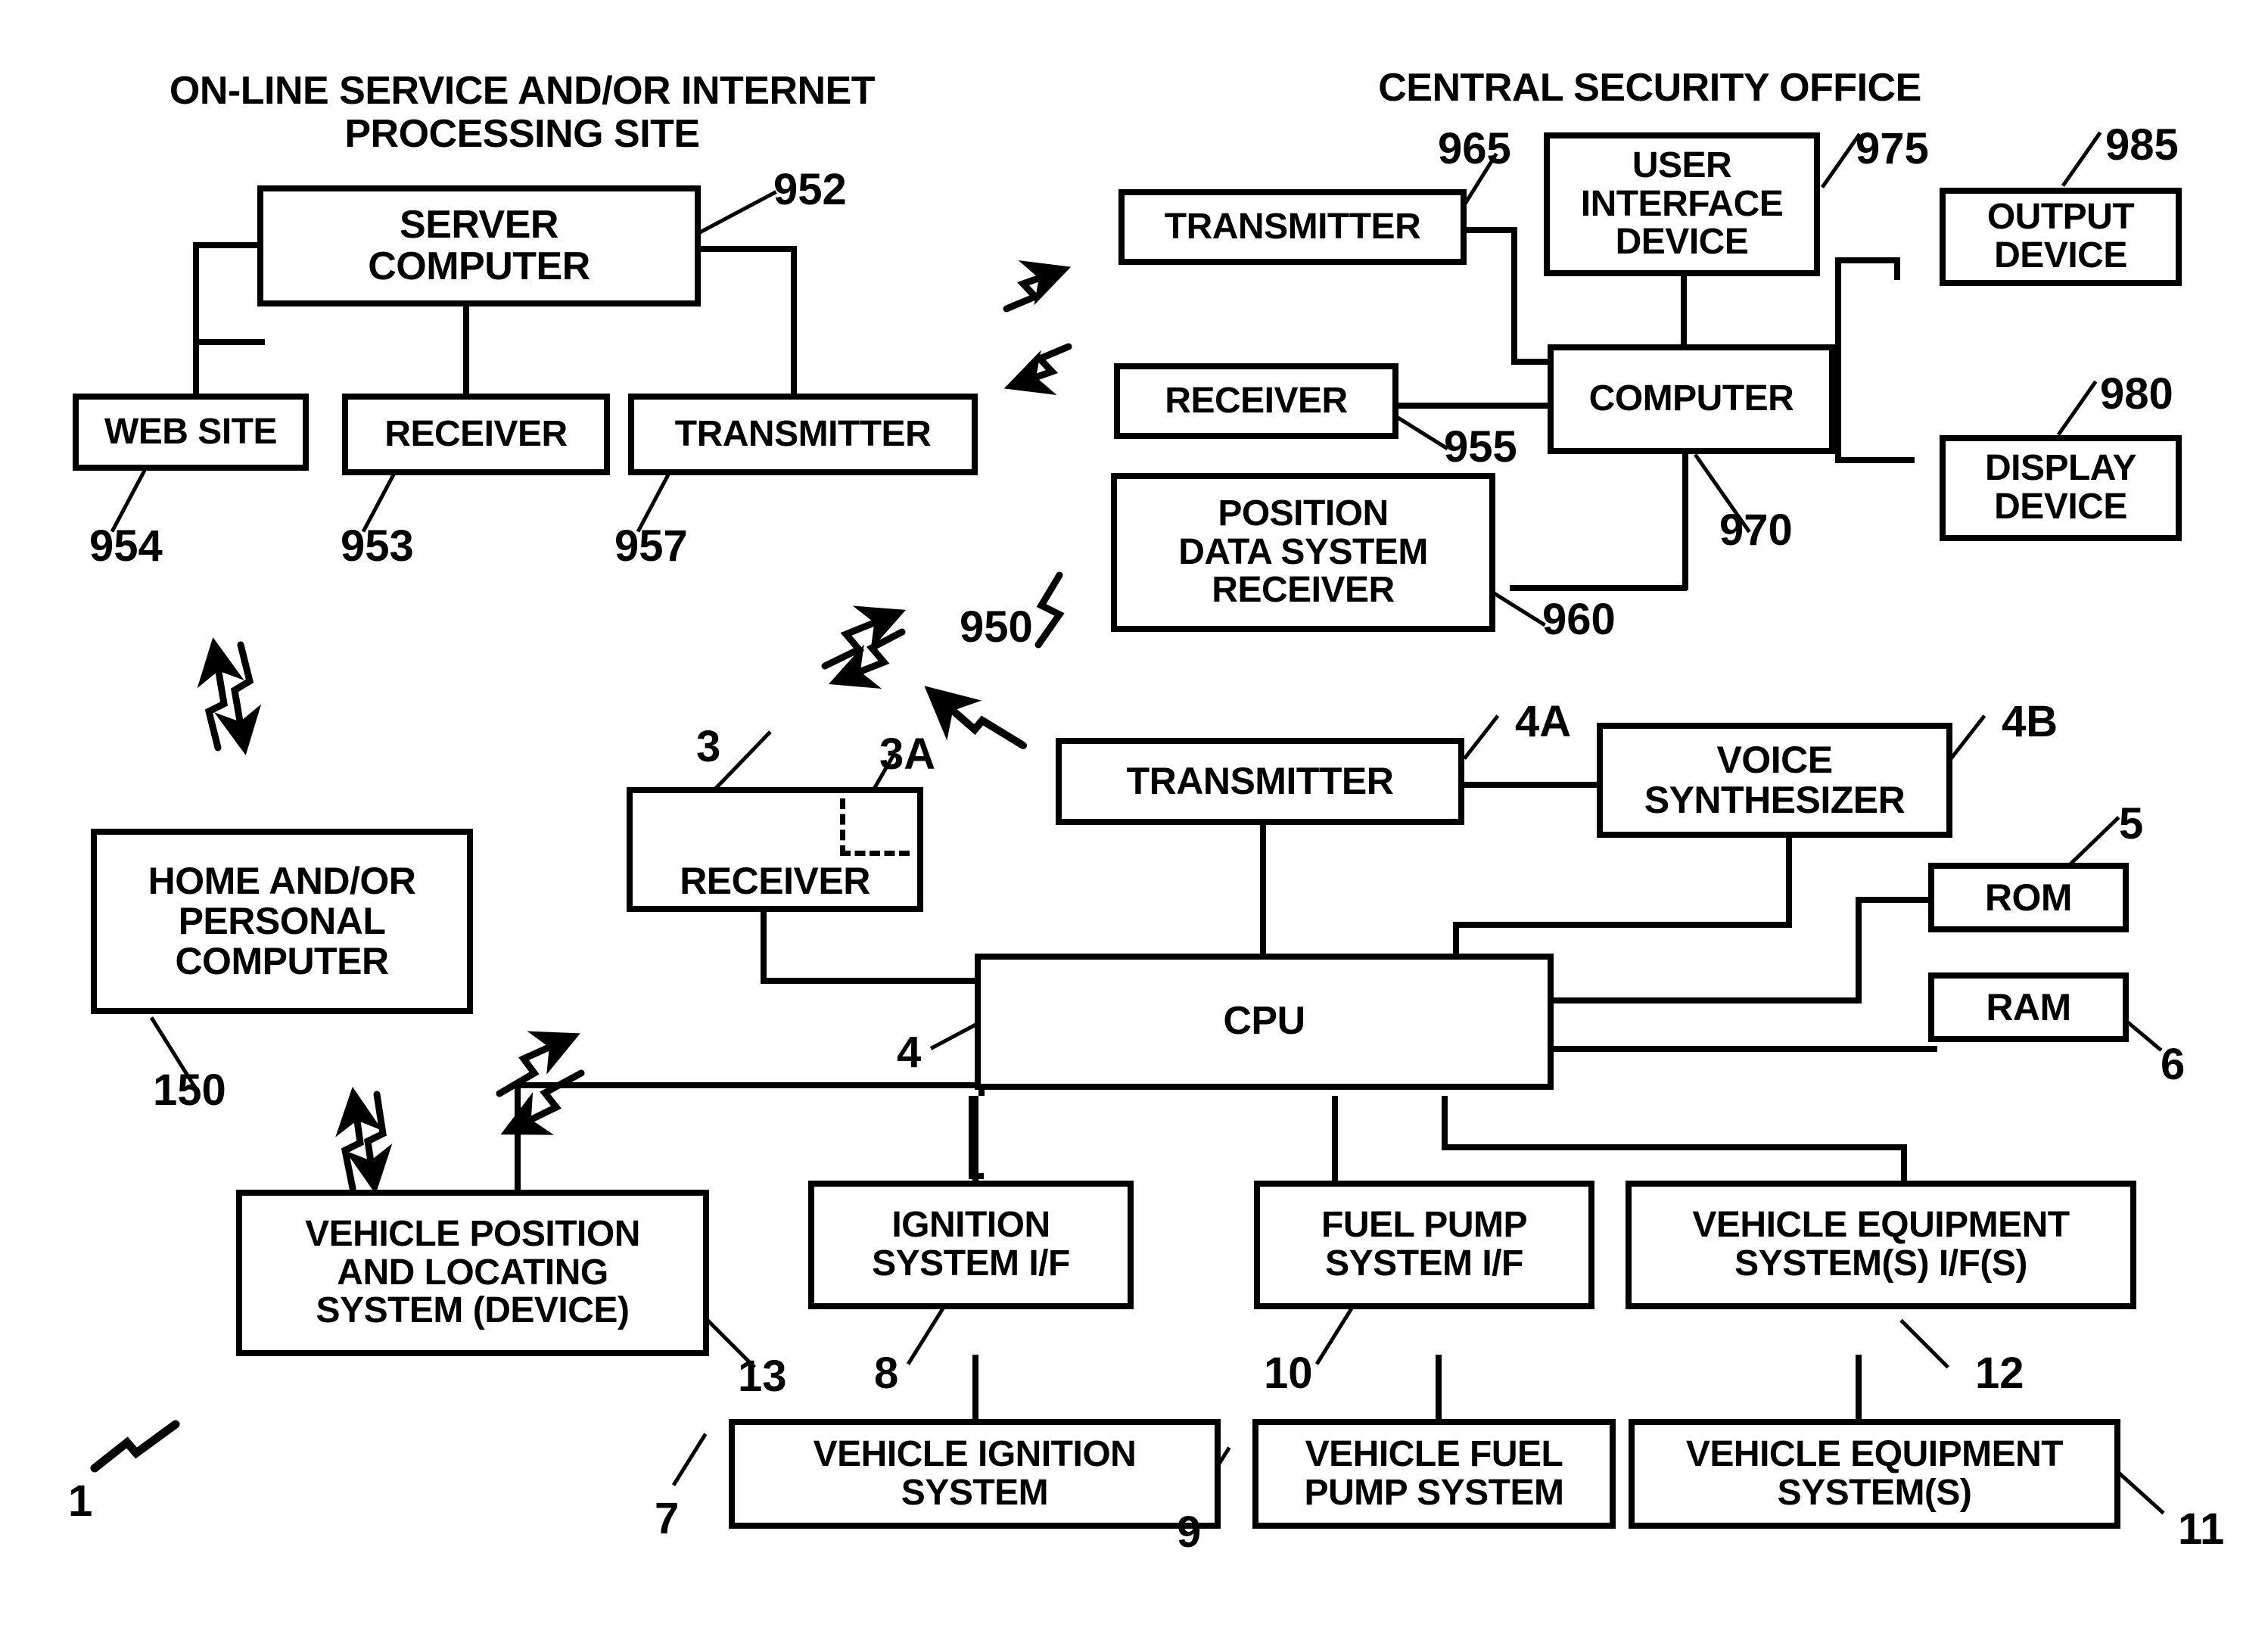 This screenshot has width=2268, height=1643. What do you see at coordinates (748, 249) in the screenshot?
I see `wire-server-right-join` at bounding box center [748, 249].